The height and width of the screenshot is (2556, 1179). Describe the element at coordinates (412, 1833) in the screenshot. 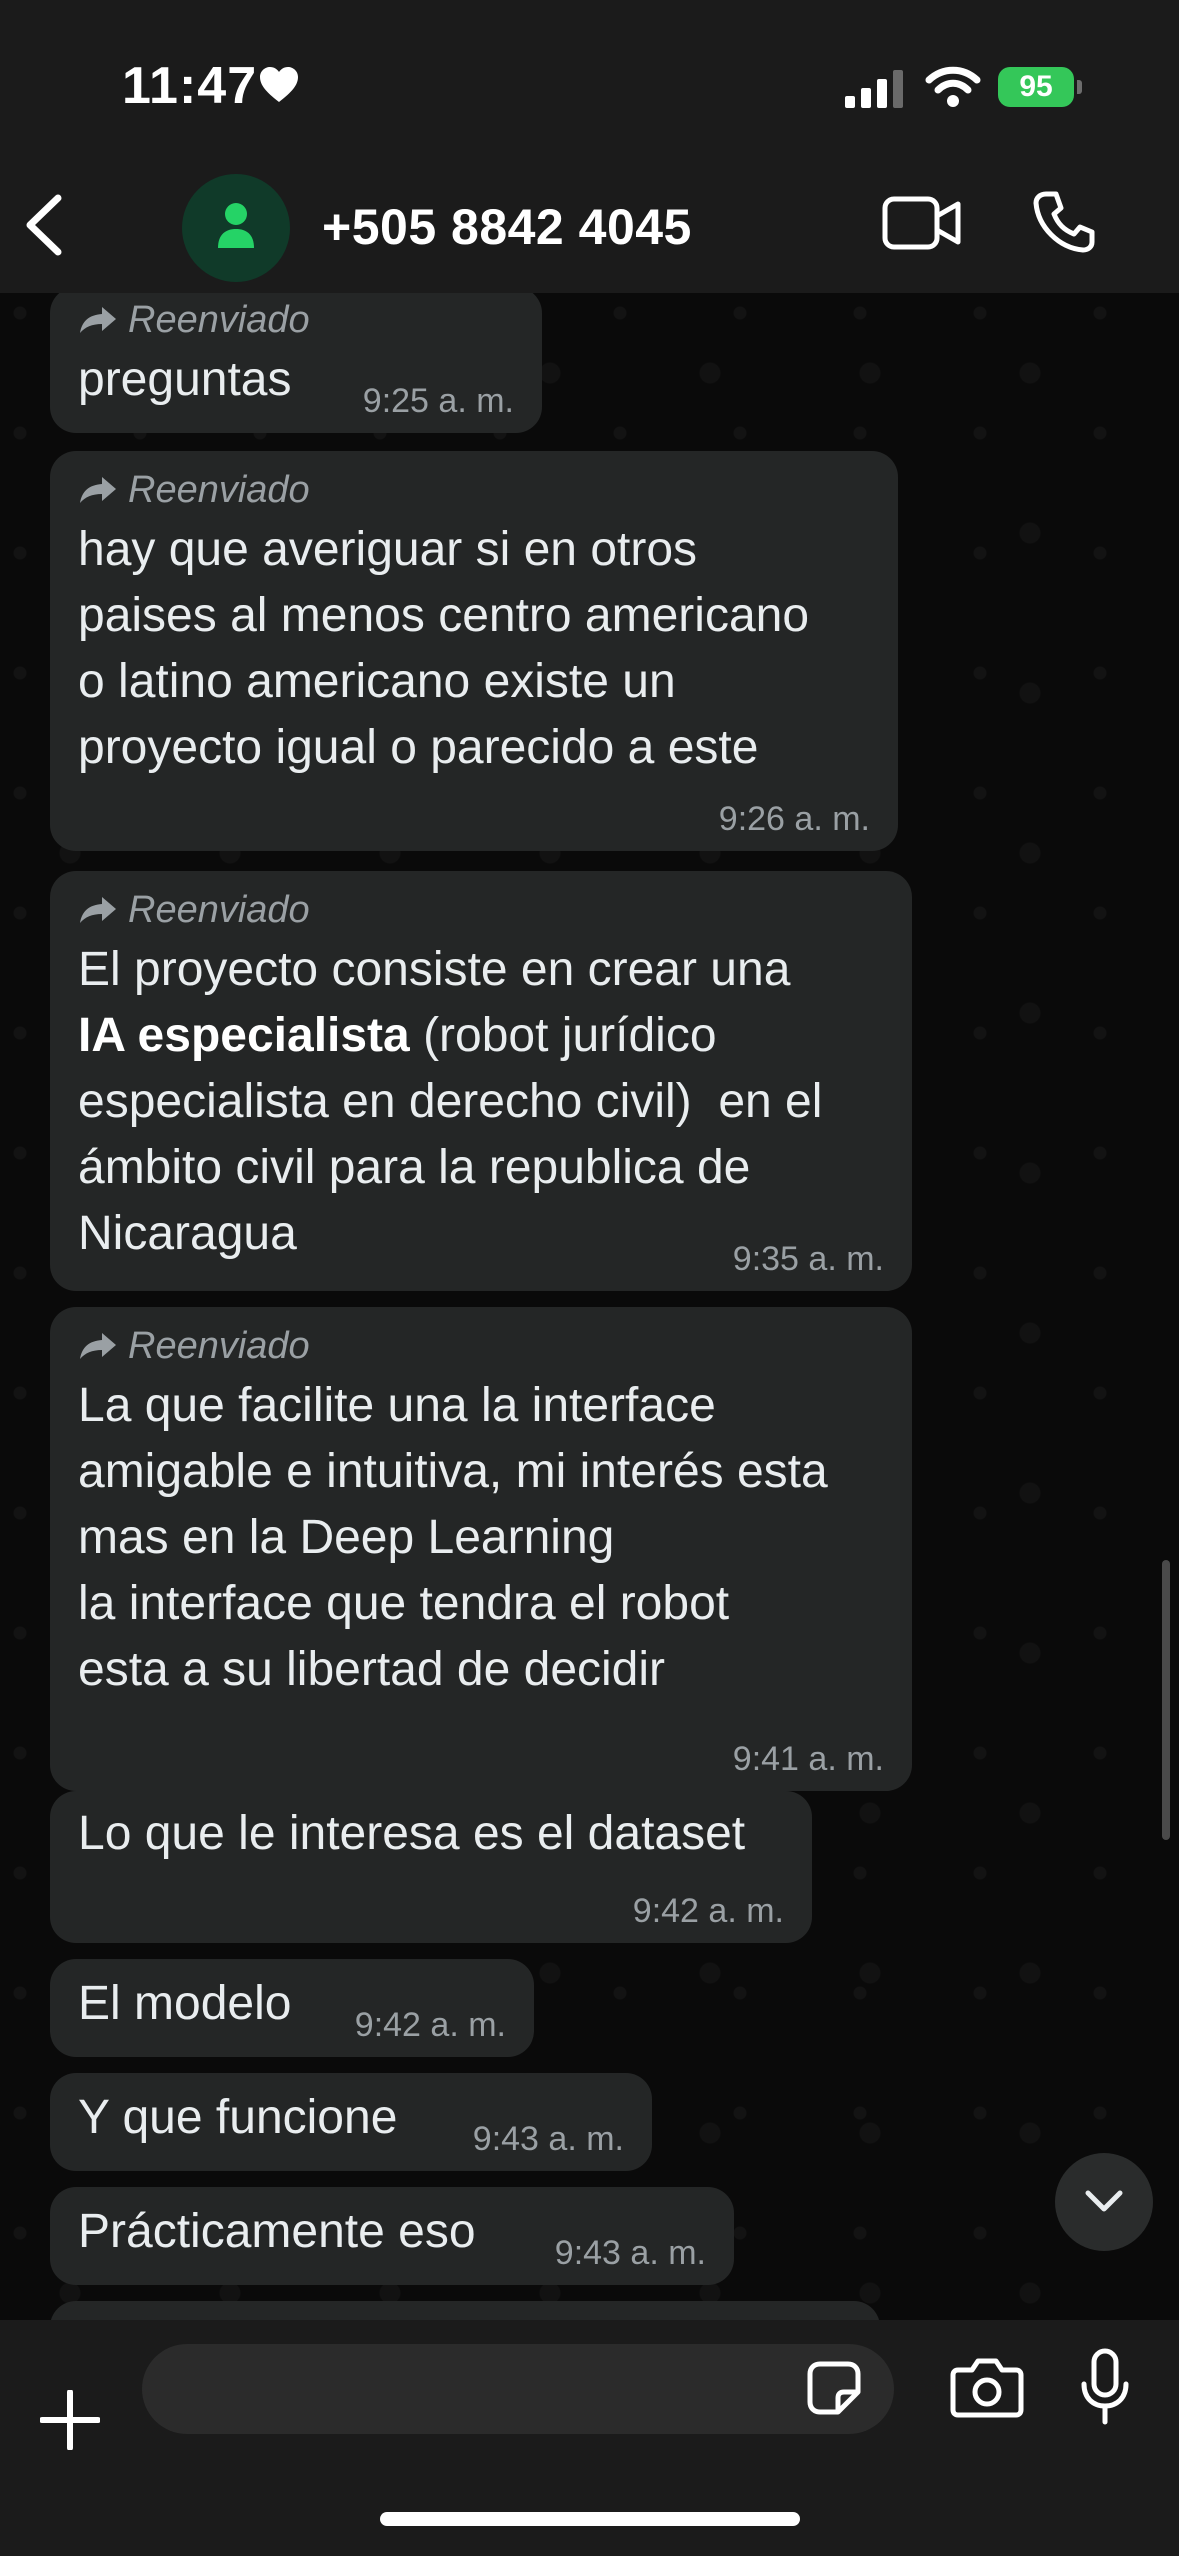

I see `message-text: Lo que le interesa es el dataset` at that location.